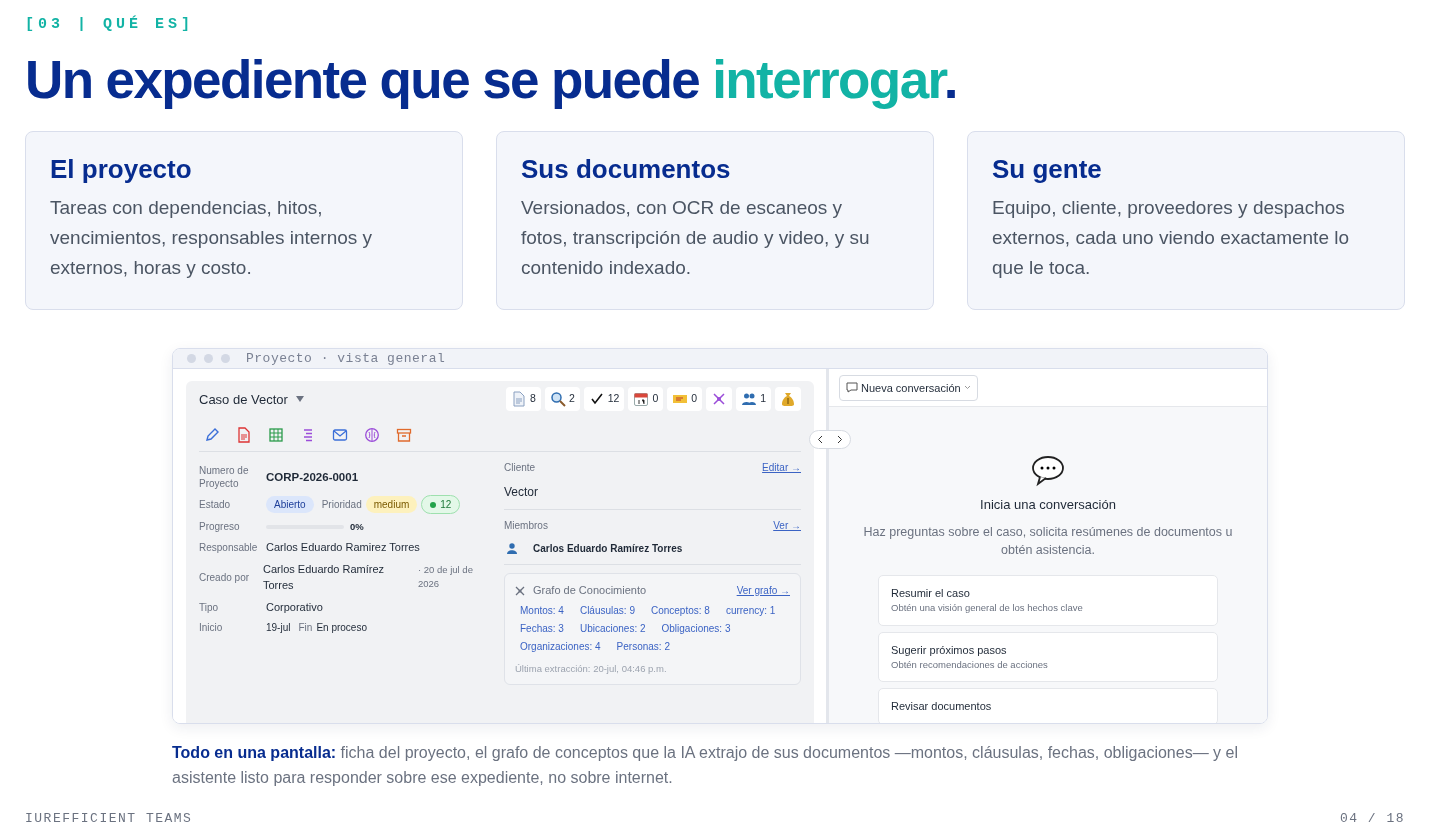 The image size is (1430, 835). I want to click on chat-icon, so click(852, 388).